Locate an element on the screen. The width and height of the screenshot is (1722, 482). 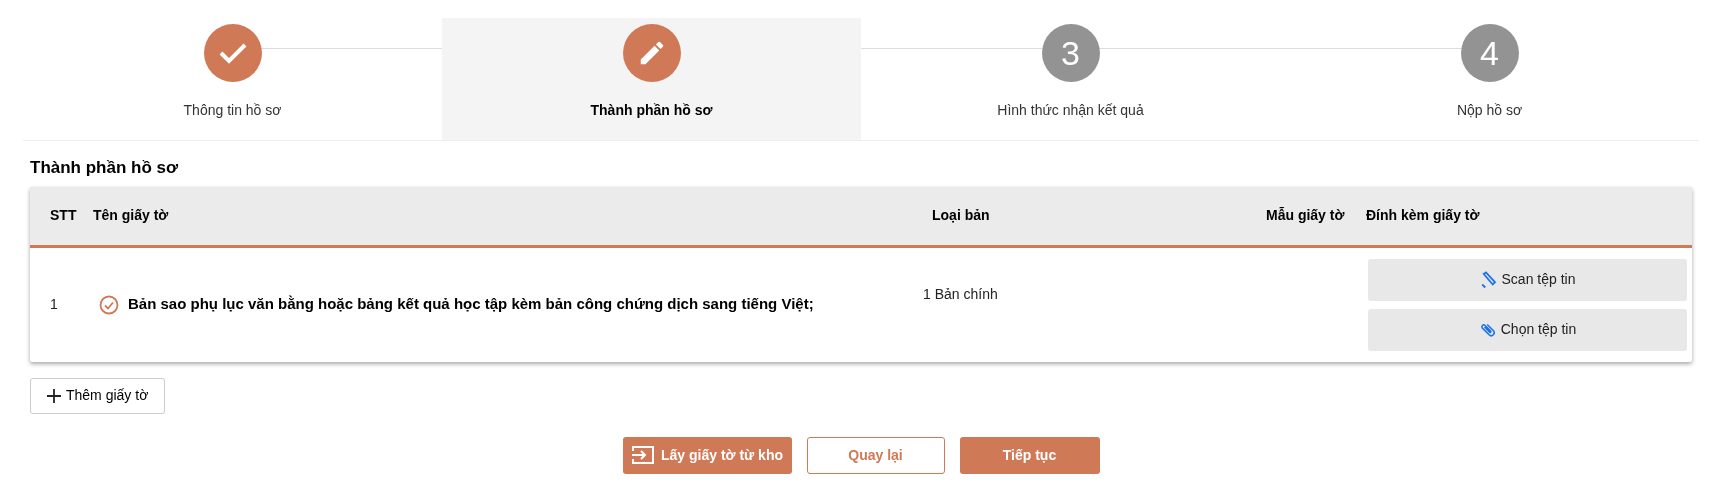
column-header: Loại bản is located at coordinates (961, 215).